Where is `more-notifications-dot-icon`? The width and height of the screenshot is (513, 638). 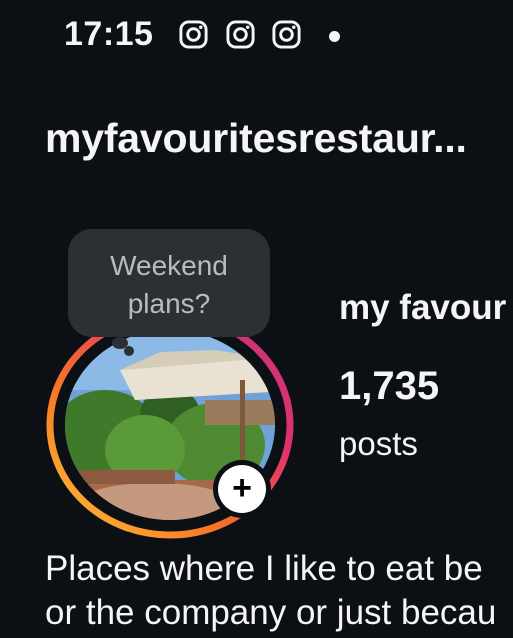
more-notifications-dot-icon is located at coordinates (334, 36).